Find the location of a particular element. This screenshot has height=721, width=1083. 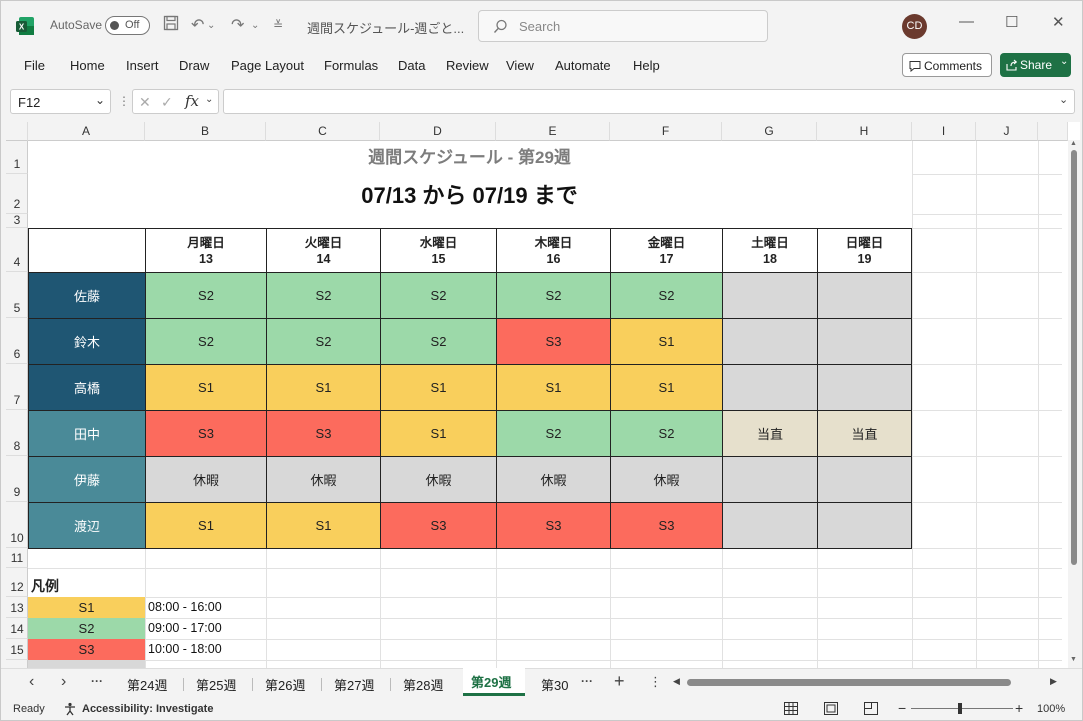

next-sheet-icon: › is located at coordinates (63, 682).